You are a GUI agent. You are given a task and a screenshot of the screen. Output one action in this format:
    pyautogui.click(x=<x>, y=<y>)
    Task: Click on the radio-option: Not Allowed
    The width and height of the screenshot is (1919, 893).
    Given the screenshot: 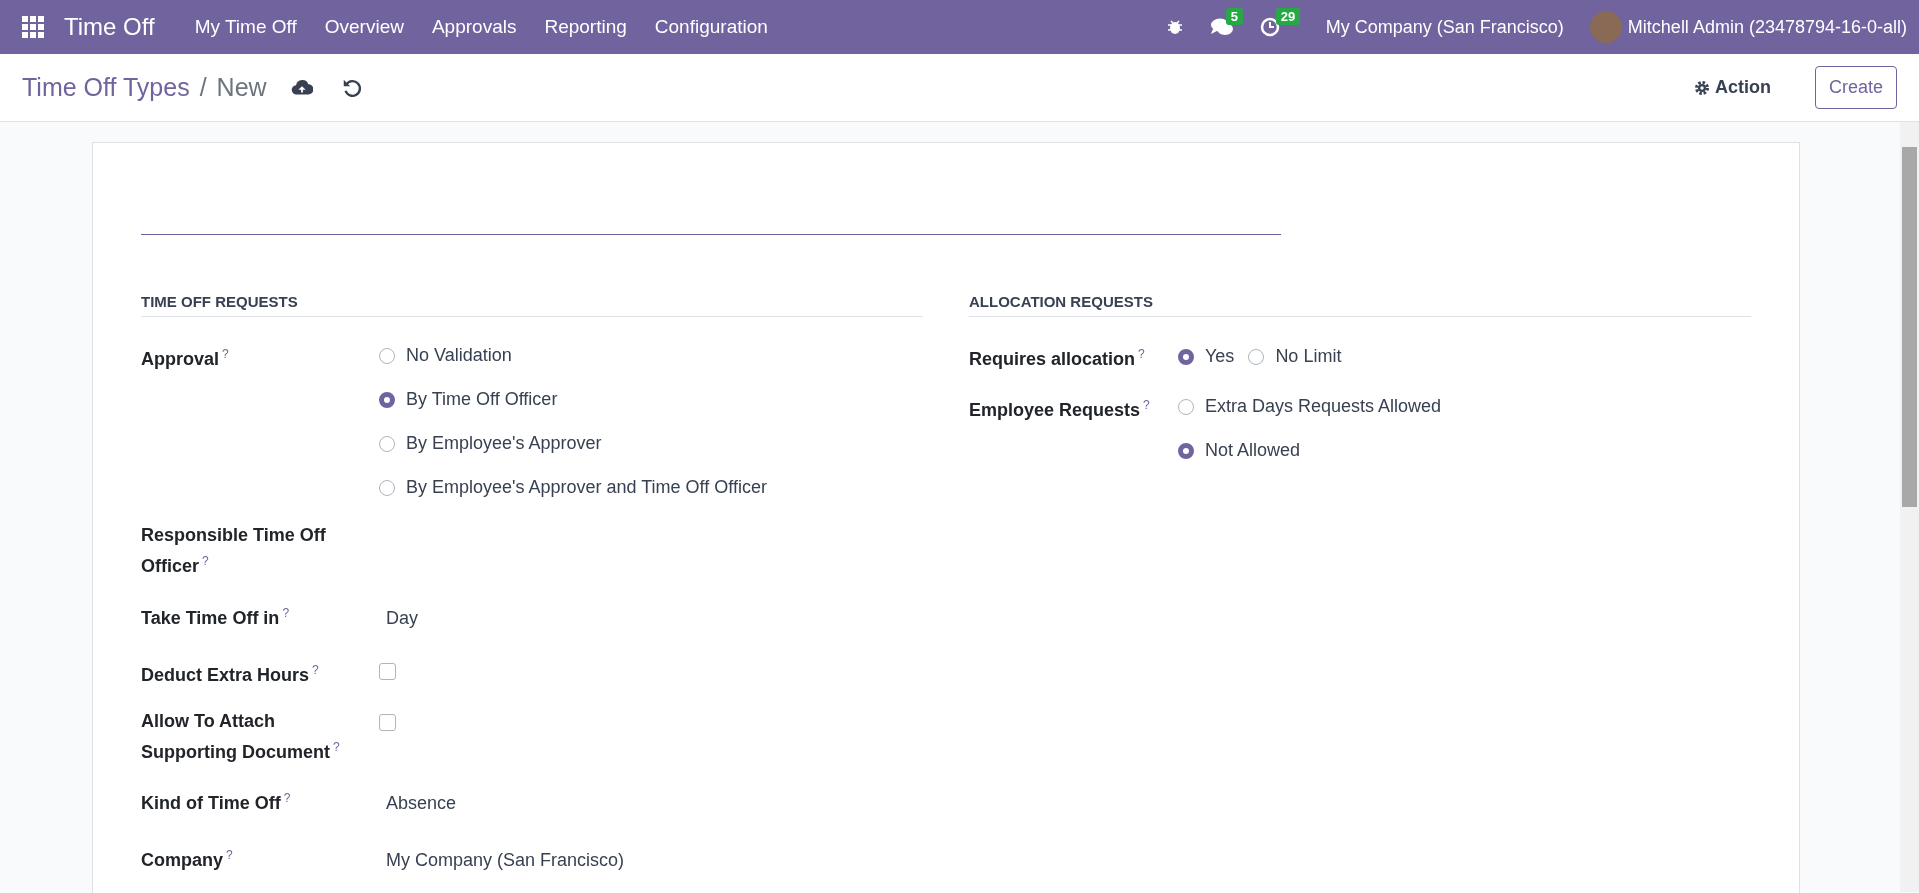 What is the action you would take?
    pyautogui.click(x=1310, y=450)
    